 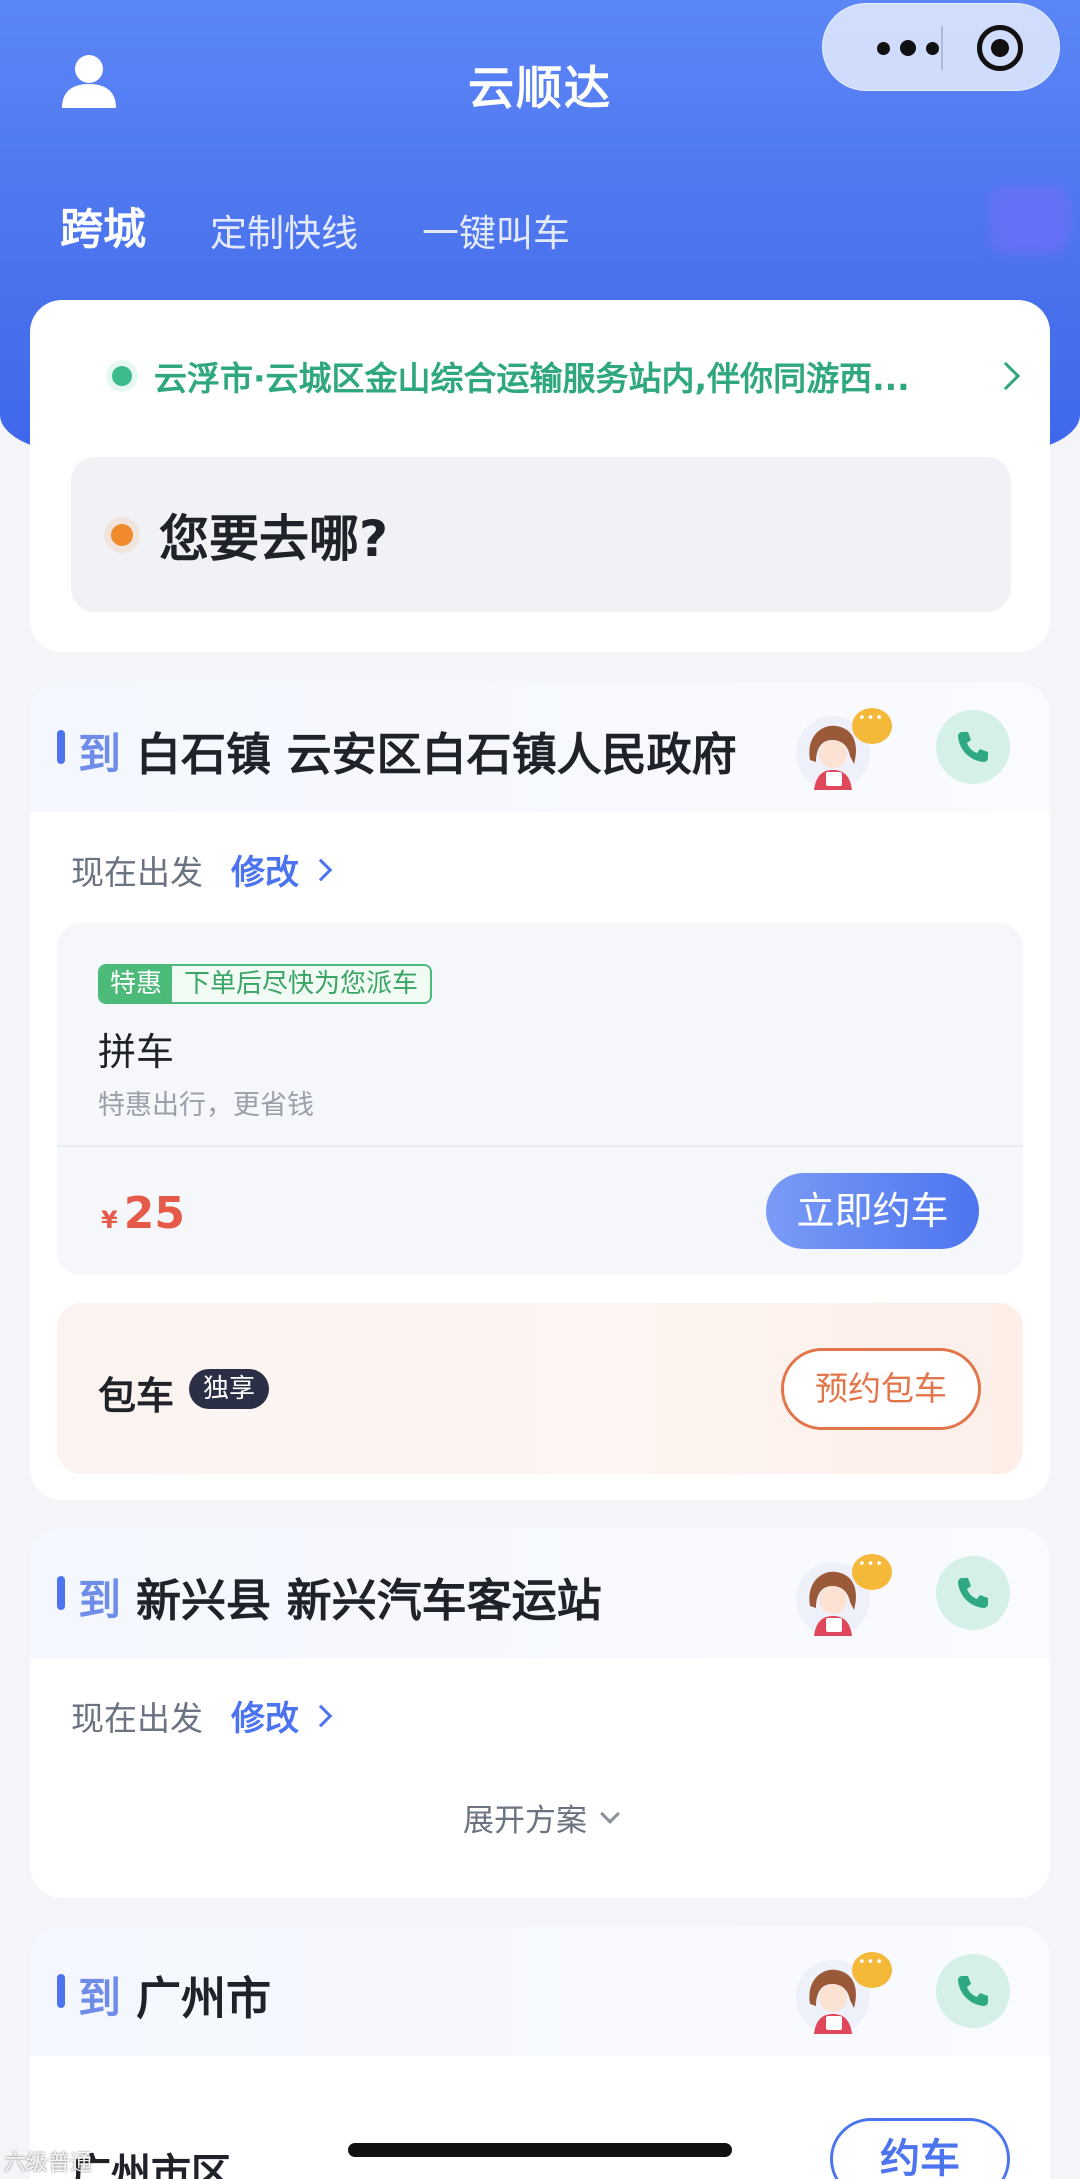 What do you see at coordinates (274, 538) in the screenshot?
I see `destination-placeholder: 您要去哪?` at bounding box center [274, 538].